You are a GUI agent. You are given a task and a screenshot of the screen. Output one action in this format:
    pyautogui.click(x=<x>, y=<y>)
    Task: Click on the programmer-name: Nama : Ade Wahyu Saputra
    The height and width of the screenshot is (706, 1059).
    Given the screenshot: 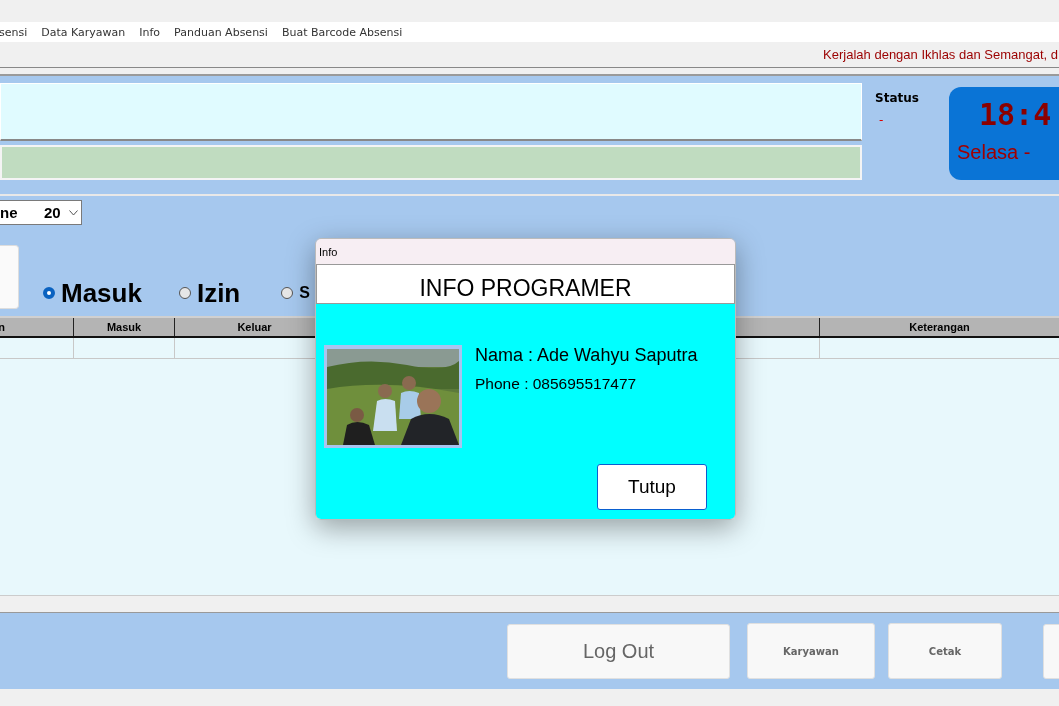 What is the action you would take?
    pyautogui.click(x=586, y=355)
    